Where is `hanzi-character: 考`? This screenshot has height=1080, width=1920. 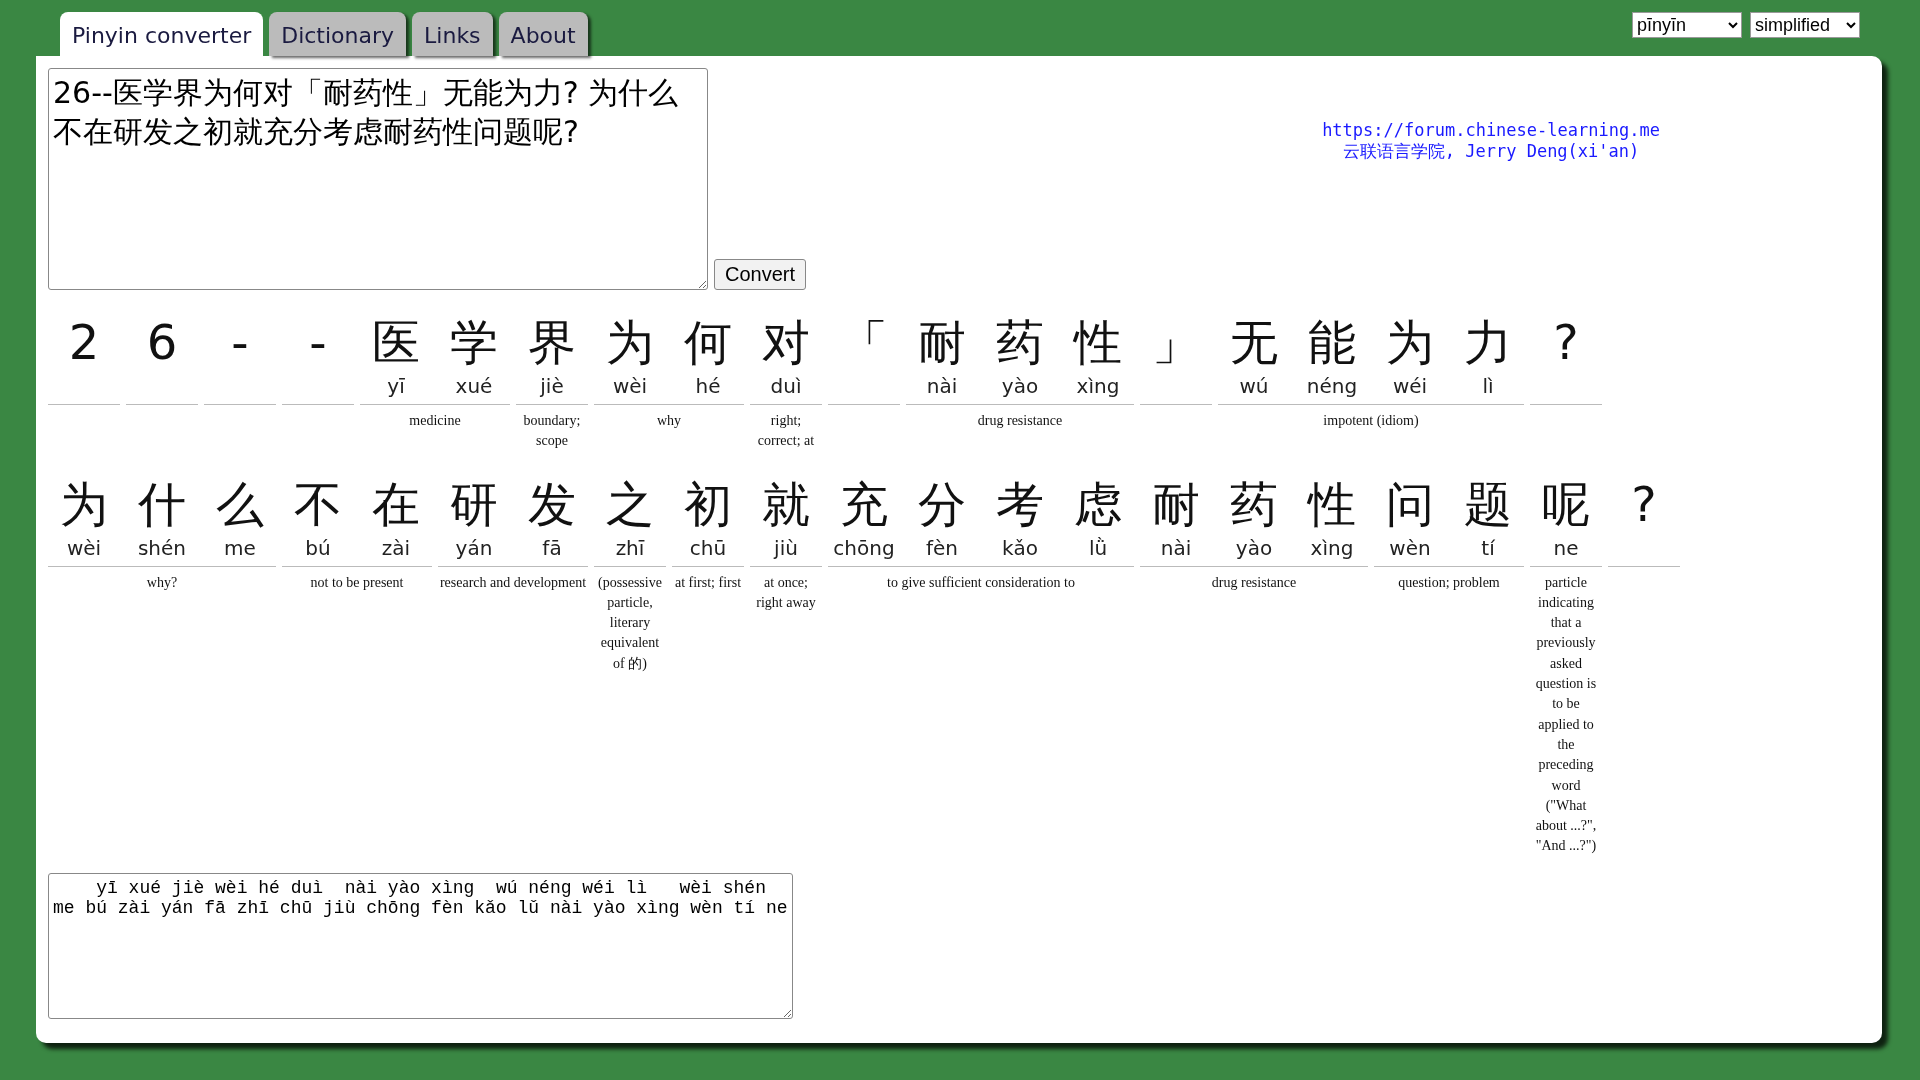
hanzi-character: 考 is located at coordinates (1020, 504).